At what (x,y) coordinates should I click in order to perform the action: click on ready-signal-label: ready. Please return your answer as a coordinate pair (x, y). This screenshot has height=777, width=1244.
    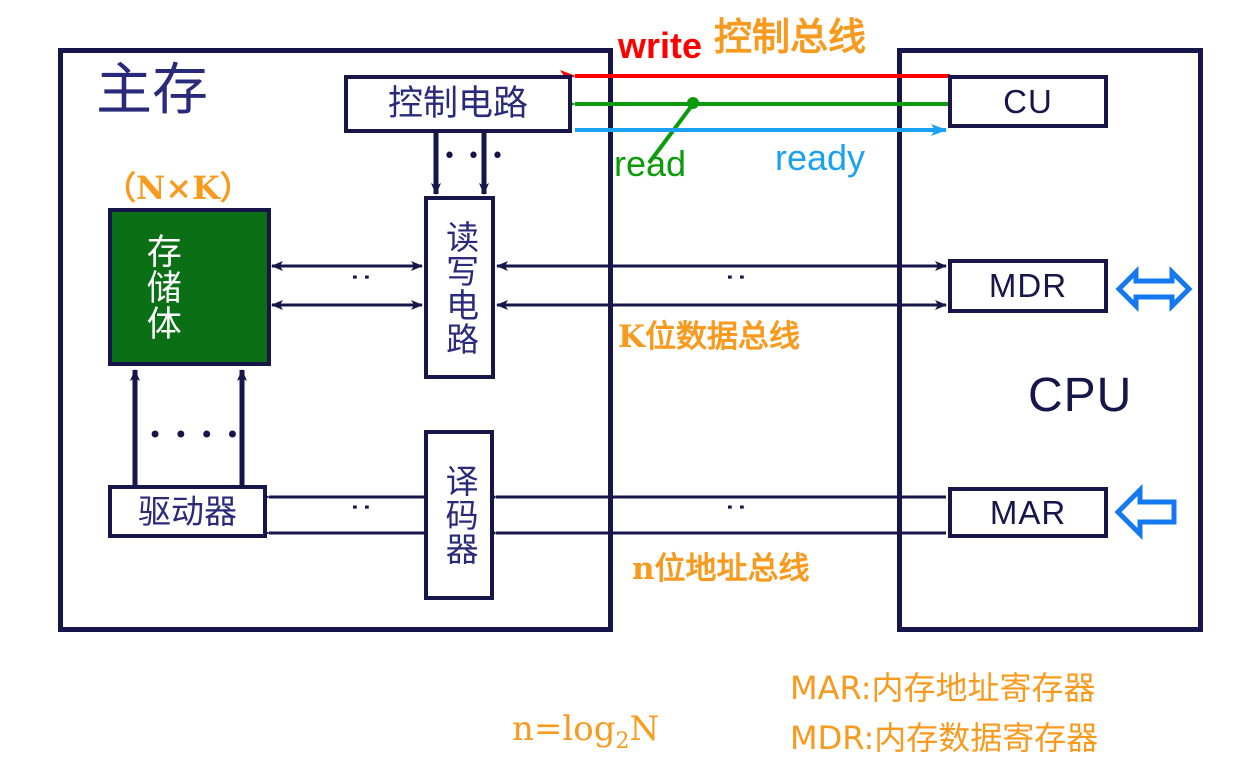
    Looking at the image, I should click on (820, 157).